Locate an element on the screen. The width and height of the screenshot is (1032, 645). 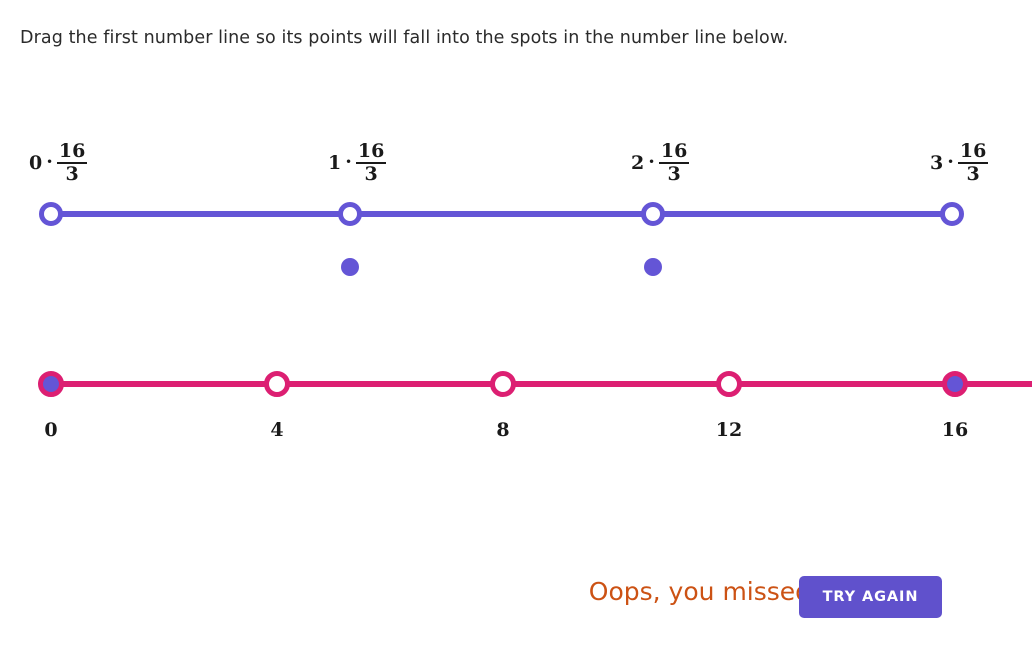
purple-point-label-2: 2 · 16 3 is located at coordinates (660, 162).